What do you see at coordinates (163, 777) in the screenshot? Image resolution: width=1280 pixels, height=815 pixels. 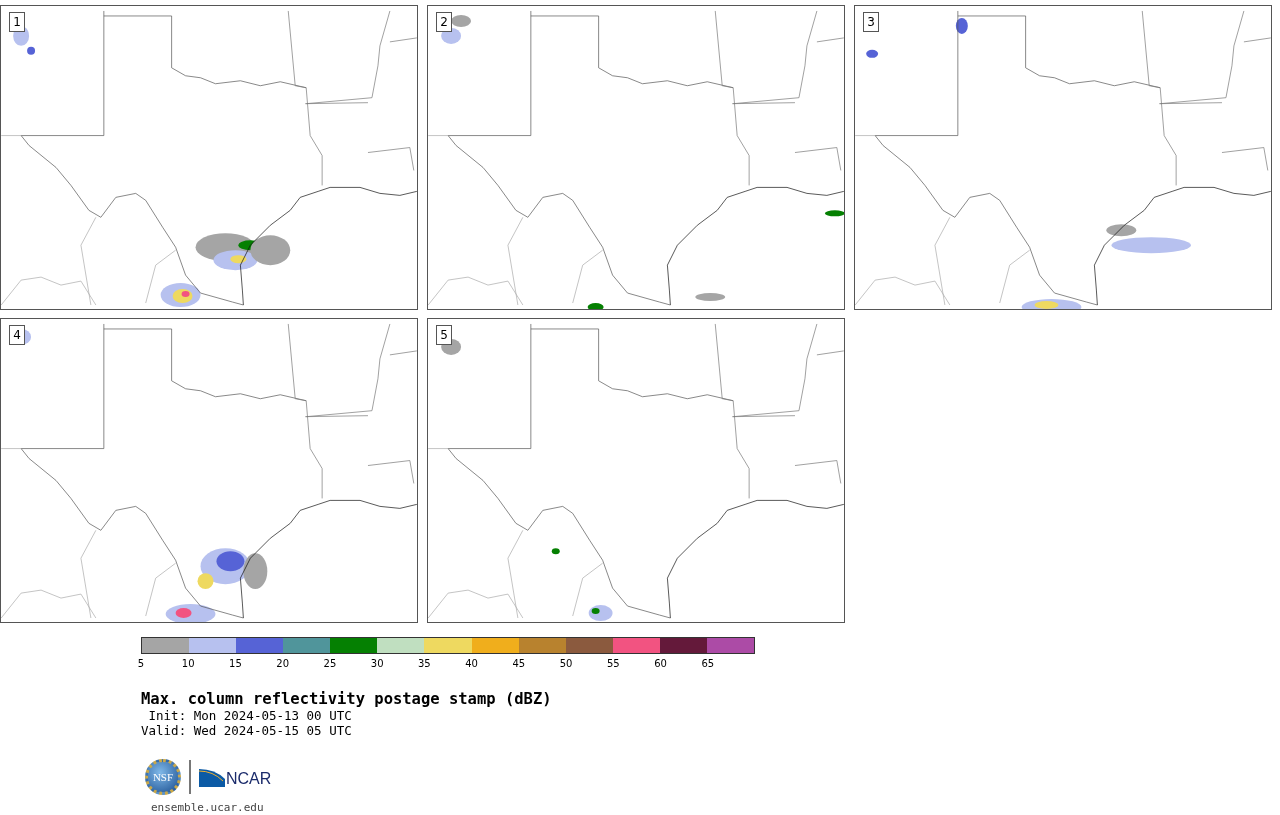 I see `nsf-logo: NSF` at bounding box center [163, 777].